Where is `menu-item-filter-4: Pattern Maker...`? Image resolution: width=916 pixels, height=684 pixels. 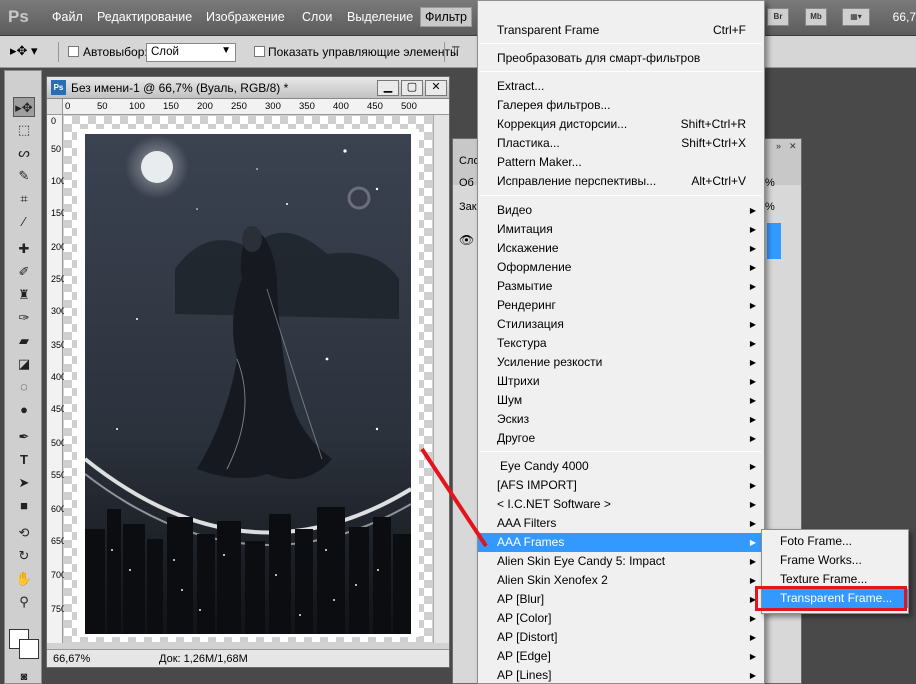 menu-item-filter-4: Pattern Maker... is located at coordinates (621, 162).